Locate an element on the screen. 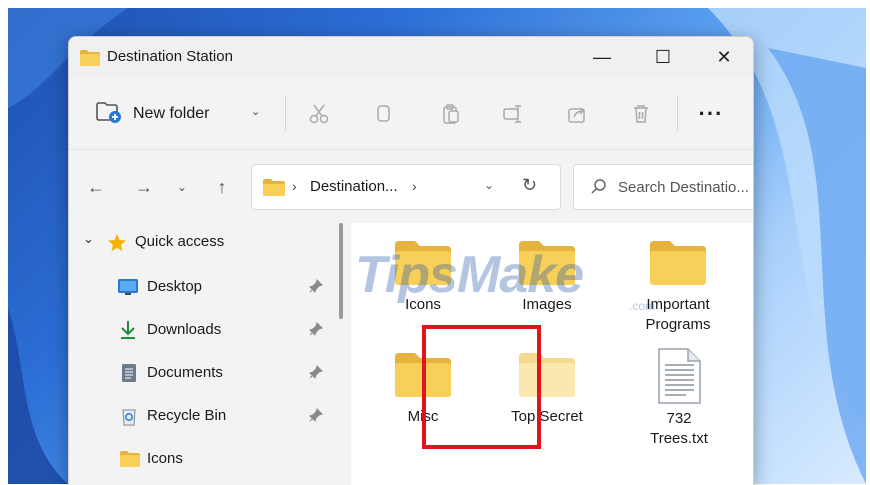  search-box is located at coordinates (663, 187).